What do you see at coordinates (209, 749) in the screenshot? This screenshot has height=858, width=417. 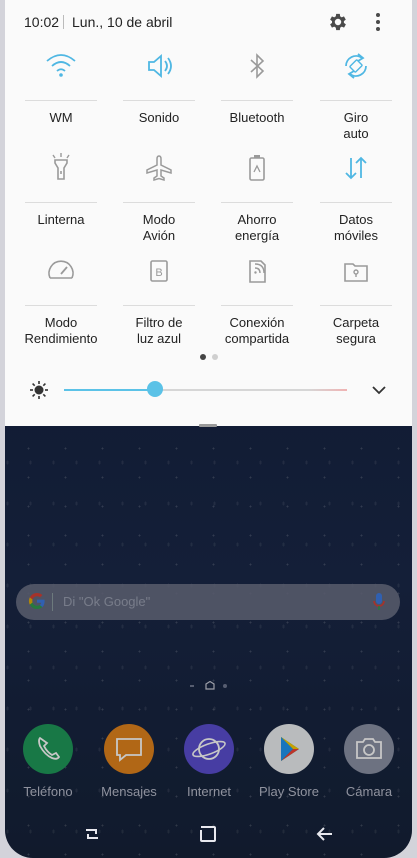 I see `internet-icon` at bounding box center [209, 749].